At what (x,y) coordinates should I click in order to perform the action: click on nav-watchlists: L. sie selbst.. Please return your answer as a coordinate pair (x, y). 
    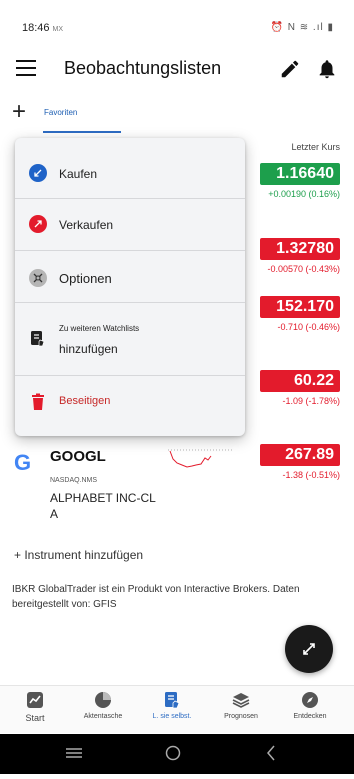
    Looking at the image, I should click on (172, 705).